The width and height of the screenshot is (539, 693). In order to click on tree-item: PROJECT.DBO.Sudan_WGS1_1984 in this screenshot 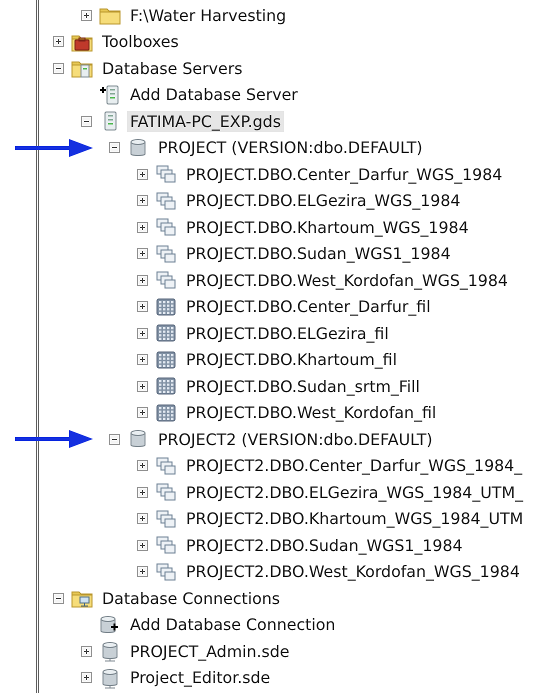, I will do `click(318, 253)`.